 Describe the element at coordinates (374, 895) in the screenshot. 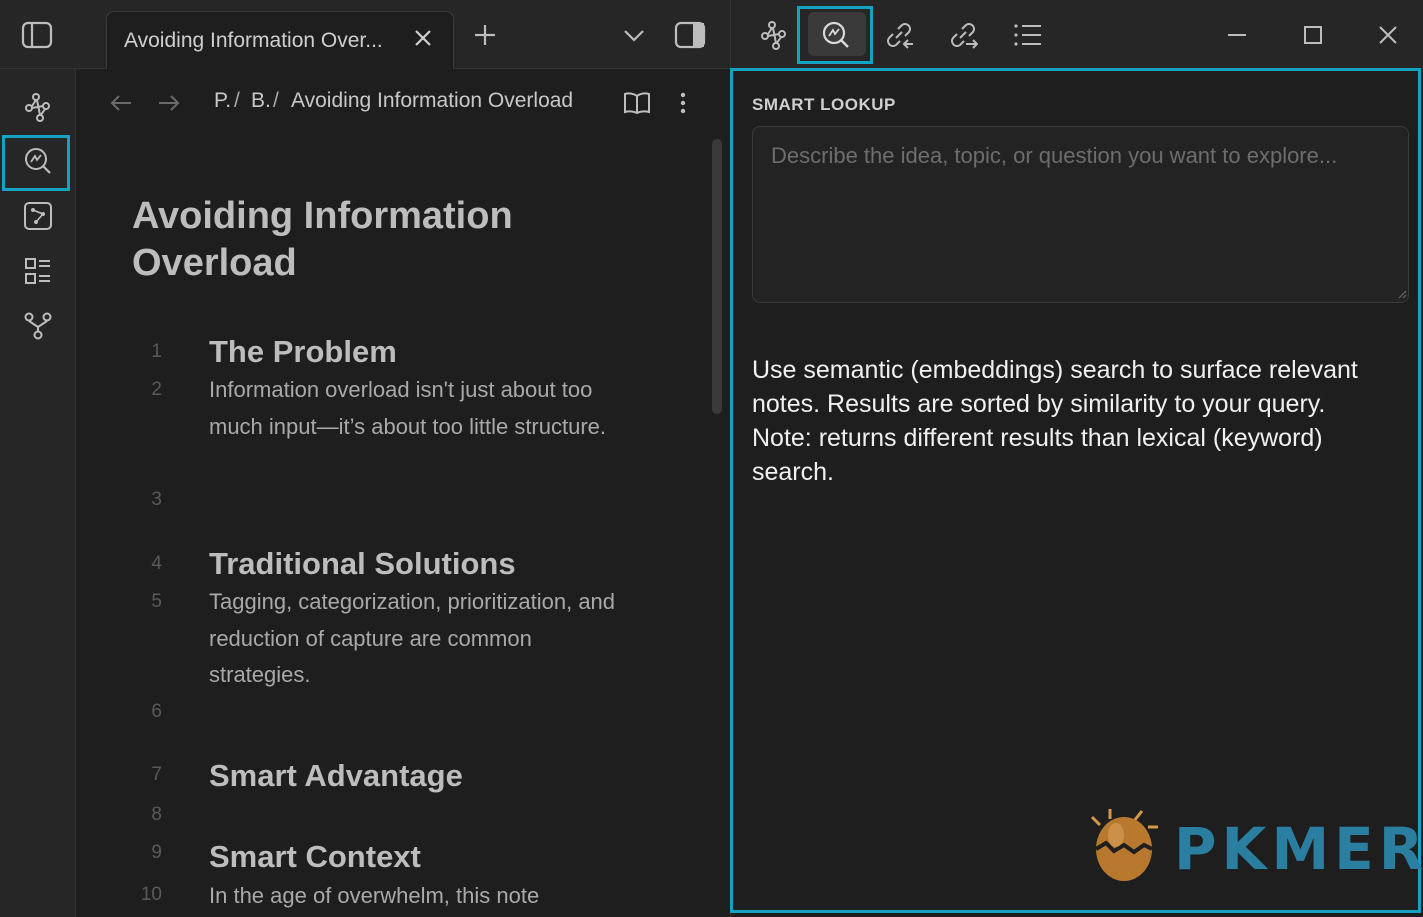

I see `section-paragraph: In the age of overwhelm, this note` at that location.